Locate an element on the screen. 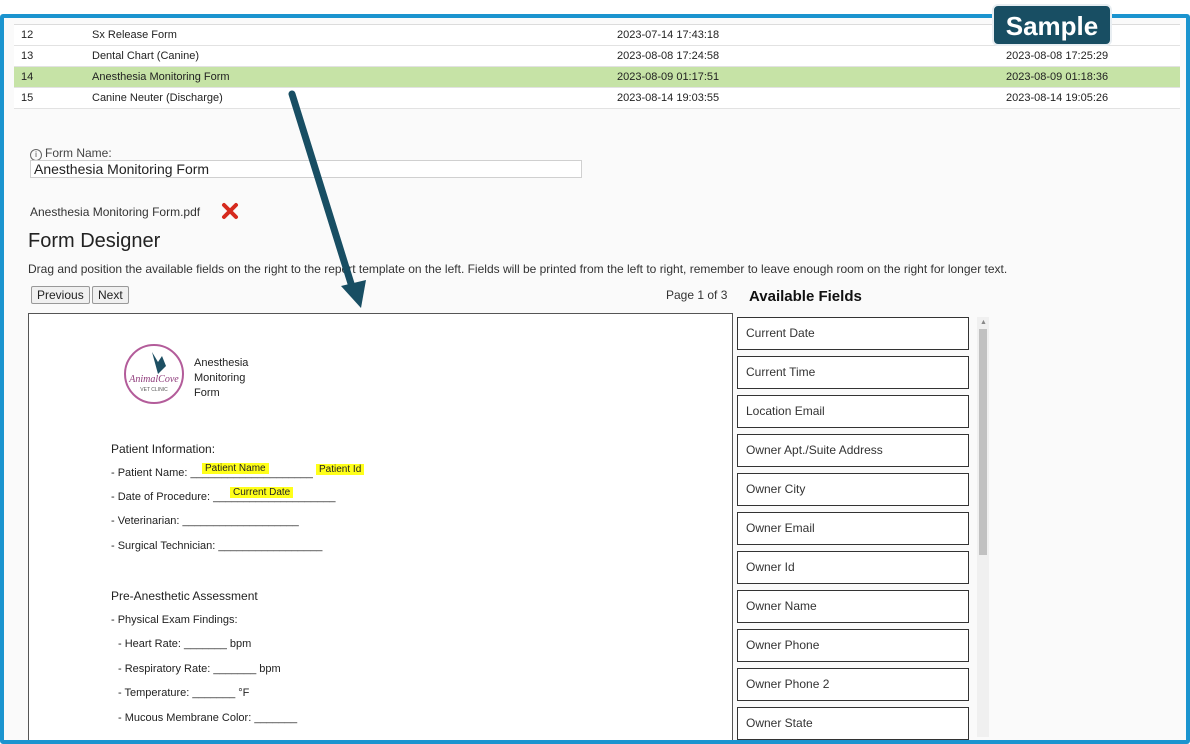 Image resolution: width=1190 pixels, height=744 pixels. next-button: Next is located at coordinates (110, 295).